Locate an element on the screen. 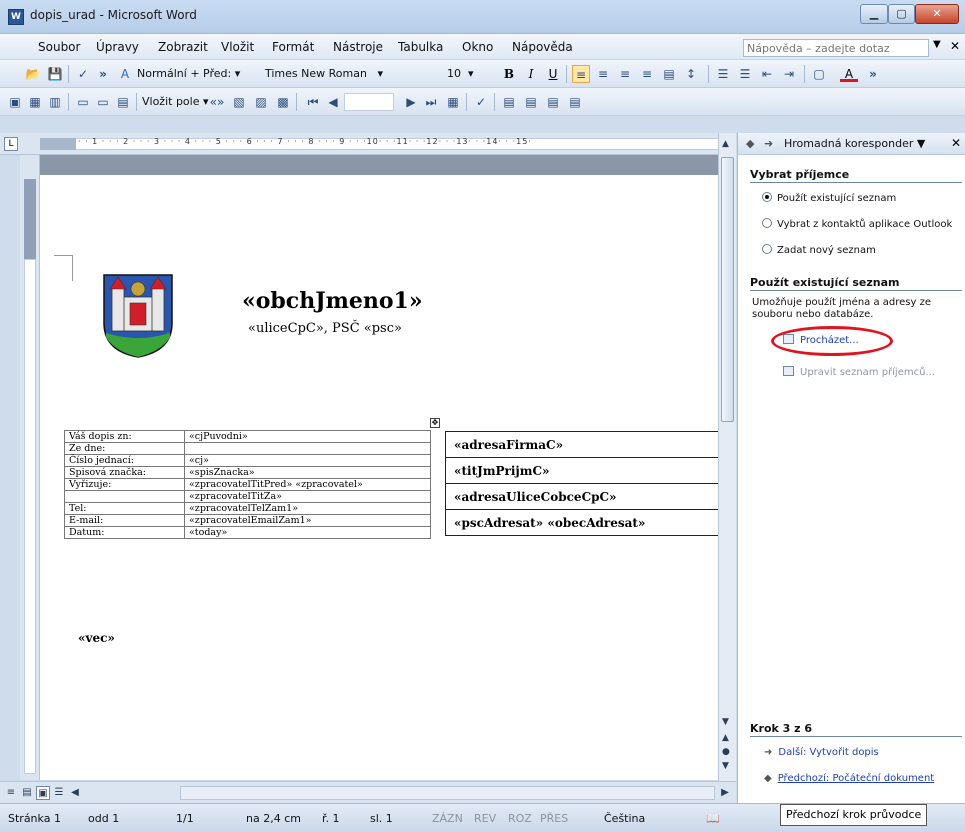 The image size is (965, 832). radio-outlook-contacts: Vybrat z kontaktů aplikace Outlook is located at coordinates (857, 224).